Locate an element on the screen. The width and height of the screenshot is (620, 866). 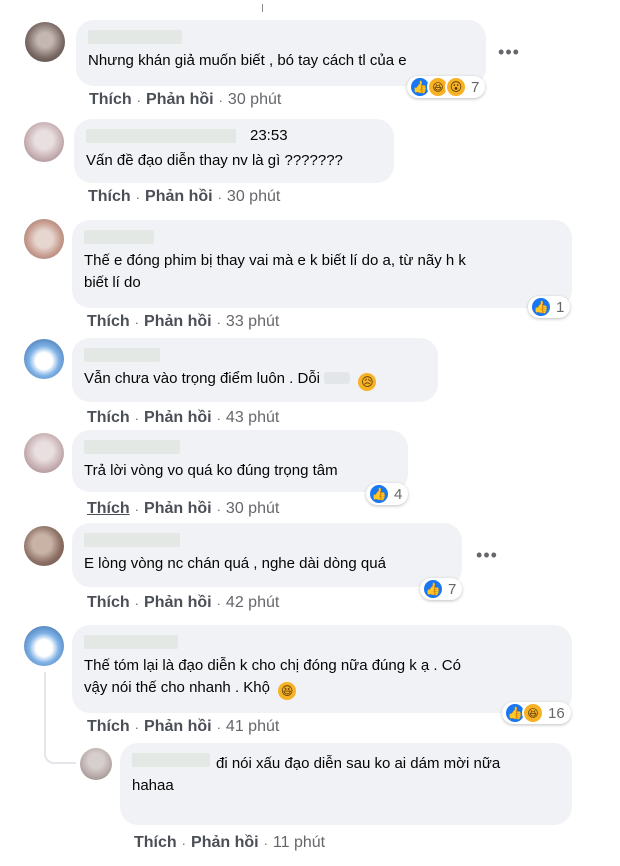
comment-text-line2: vậy nói thế cho nhanh . Khộ 😆 is located at coordinates (322, 688).